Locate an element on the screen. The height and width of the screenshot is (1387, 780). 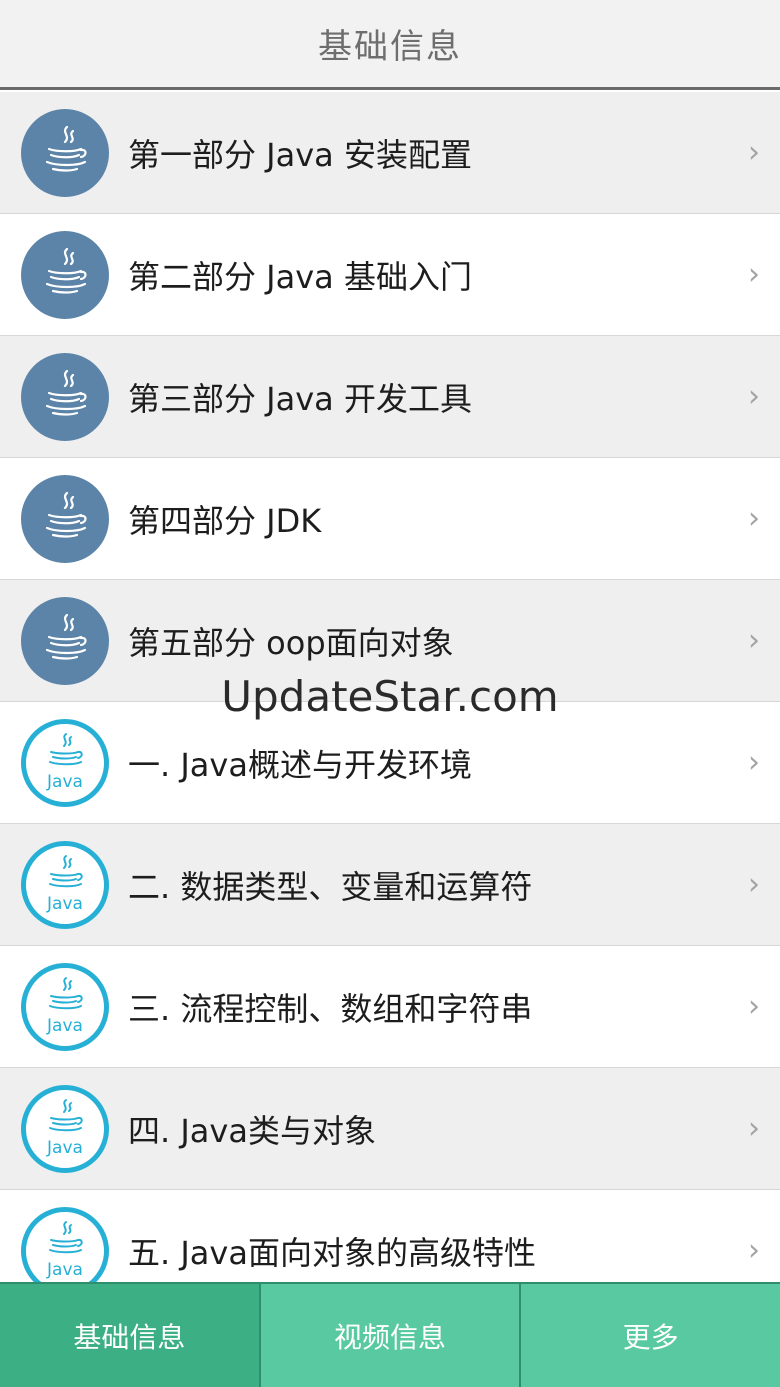
list-item: Java 三. 流程控制、数组和字符串 › is located at coordinates (390, 1007).